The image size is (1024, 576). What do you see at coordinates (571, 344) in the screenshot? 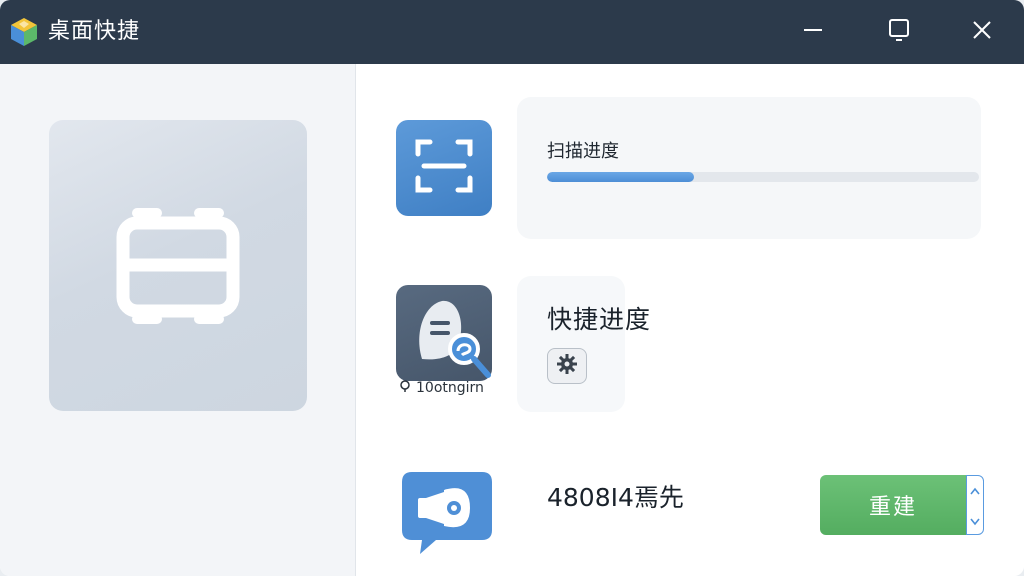
I see `shortcut-card` at bounding box center [571, 344].